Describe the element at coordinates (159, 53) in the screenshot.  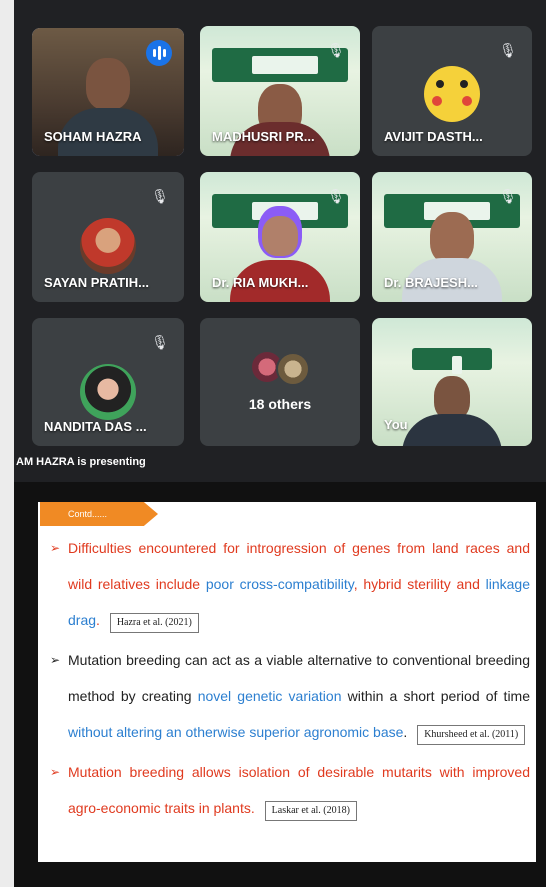
I see `speaking-indicator-icon` at that location.